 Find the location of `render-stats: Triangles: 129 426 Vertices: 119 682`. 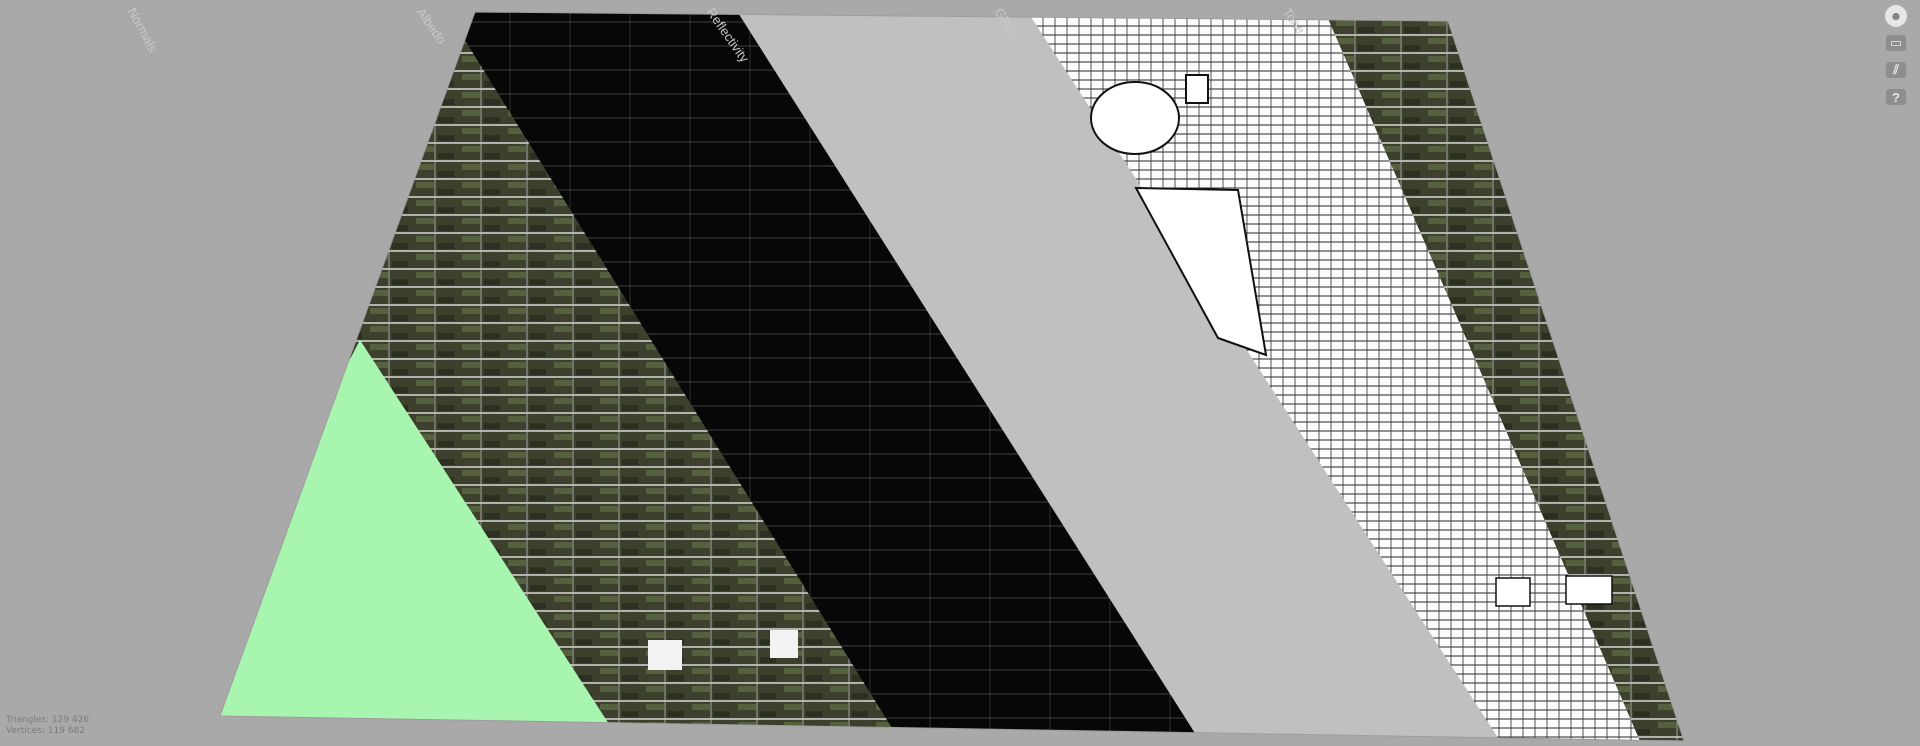

render-stats: Triangles: 129 426 Vertices: 119 682 is located at coordinates (47, 726).